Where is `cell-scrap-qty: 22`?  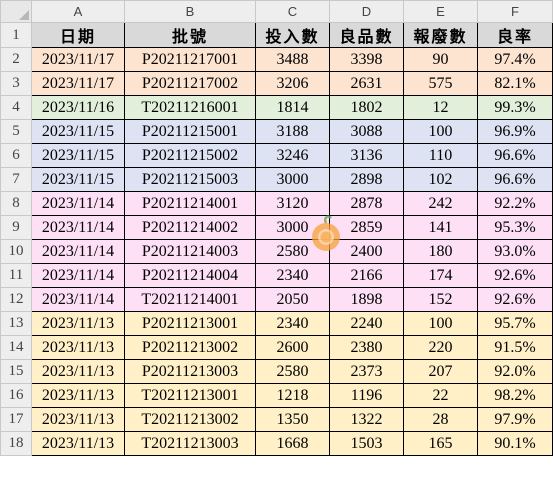
cell-scrap-qty: 22 is located at coordinates (440, 395).